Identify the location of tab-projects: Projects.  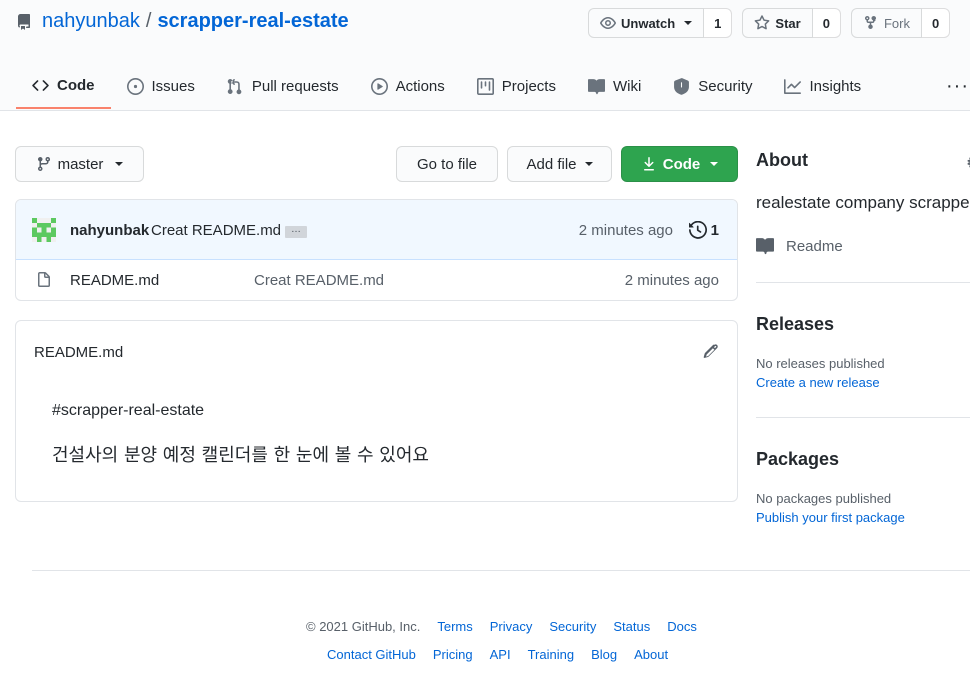
(516, 86).